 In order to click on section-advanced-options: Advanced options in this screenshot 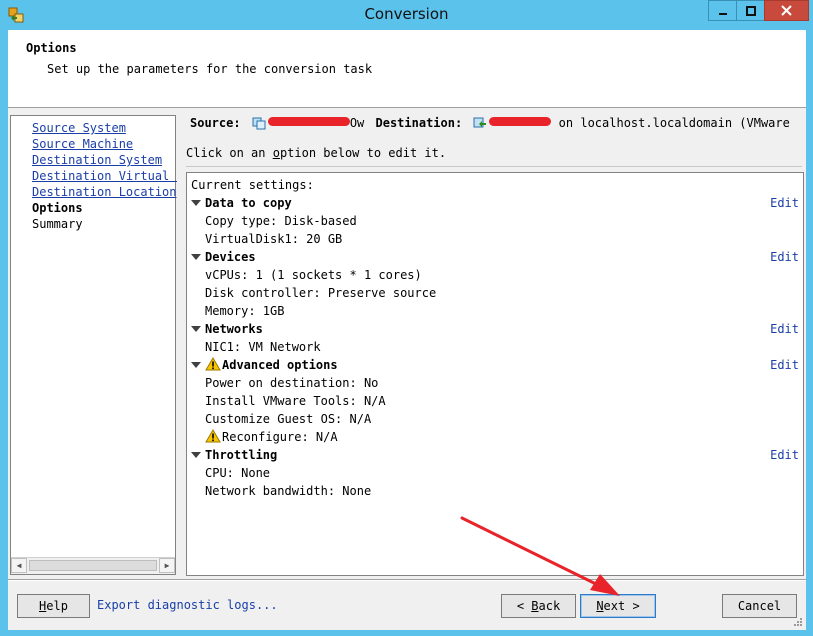, I will do `click(264, 365)`.